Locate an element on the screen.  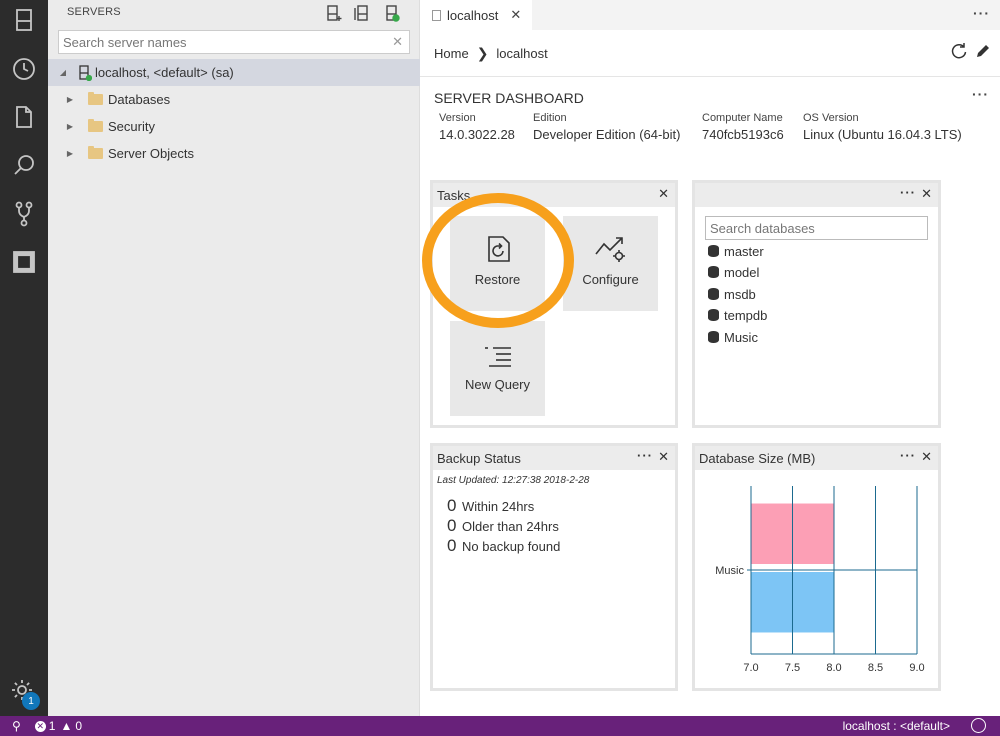
database-item: Music is located at coordinates (733, 337).